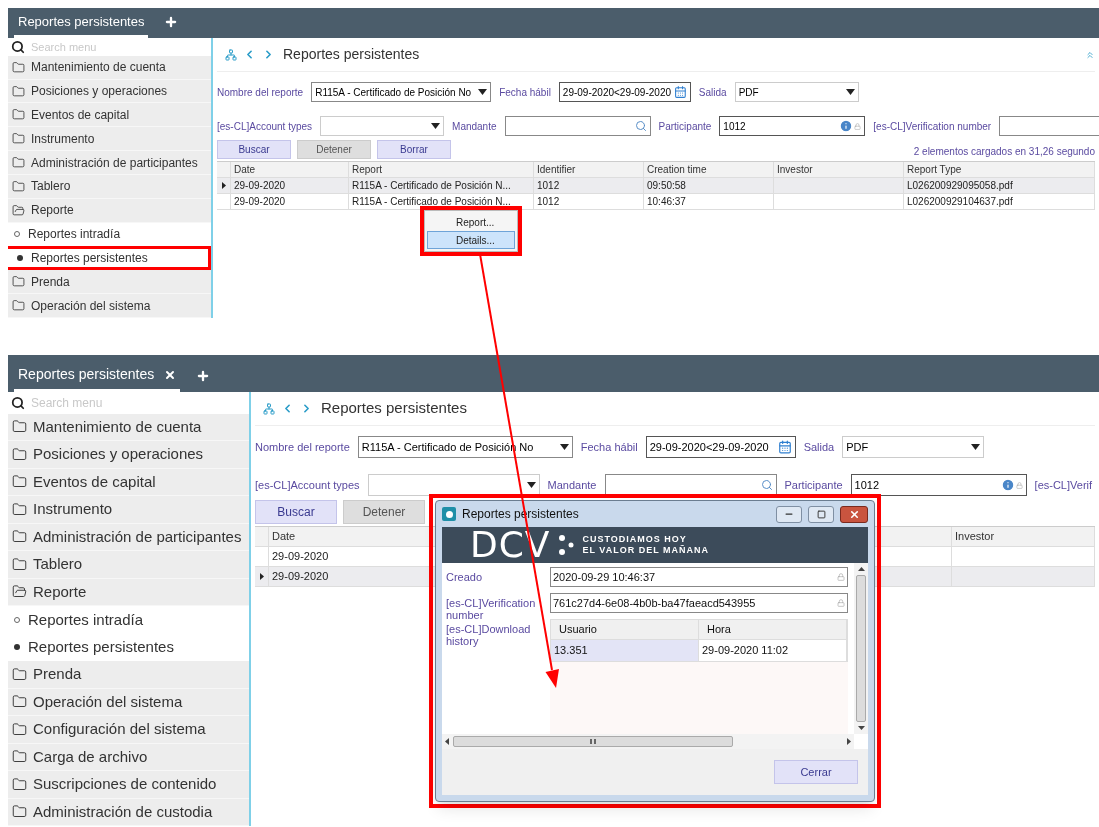 This screenshot has height=827, width=1099. What do you see at coordinates (635, 539) in the screenshot?
I see `tagline-text: CUSTODIAMOS HOY` at bounding box center [635, 539].